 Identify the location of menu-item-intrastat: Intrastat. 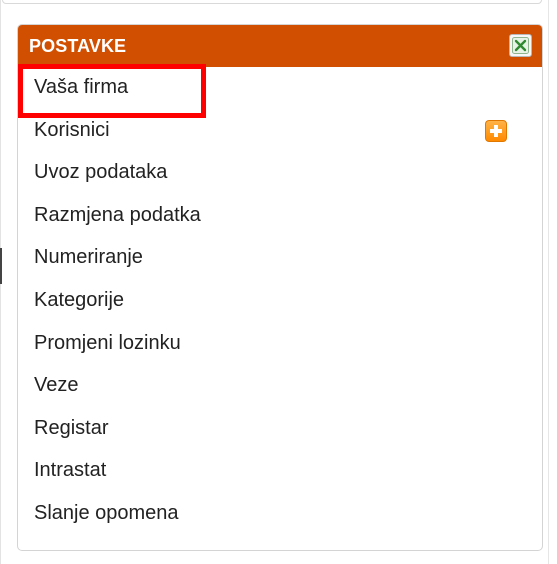
(280, 471).